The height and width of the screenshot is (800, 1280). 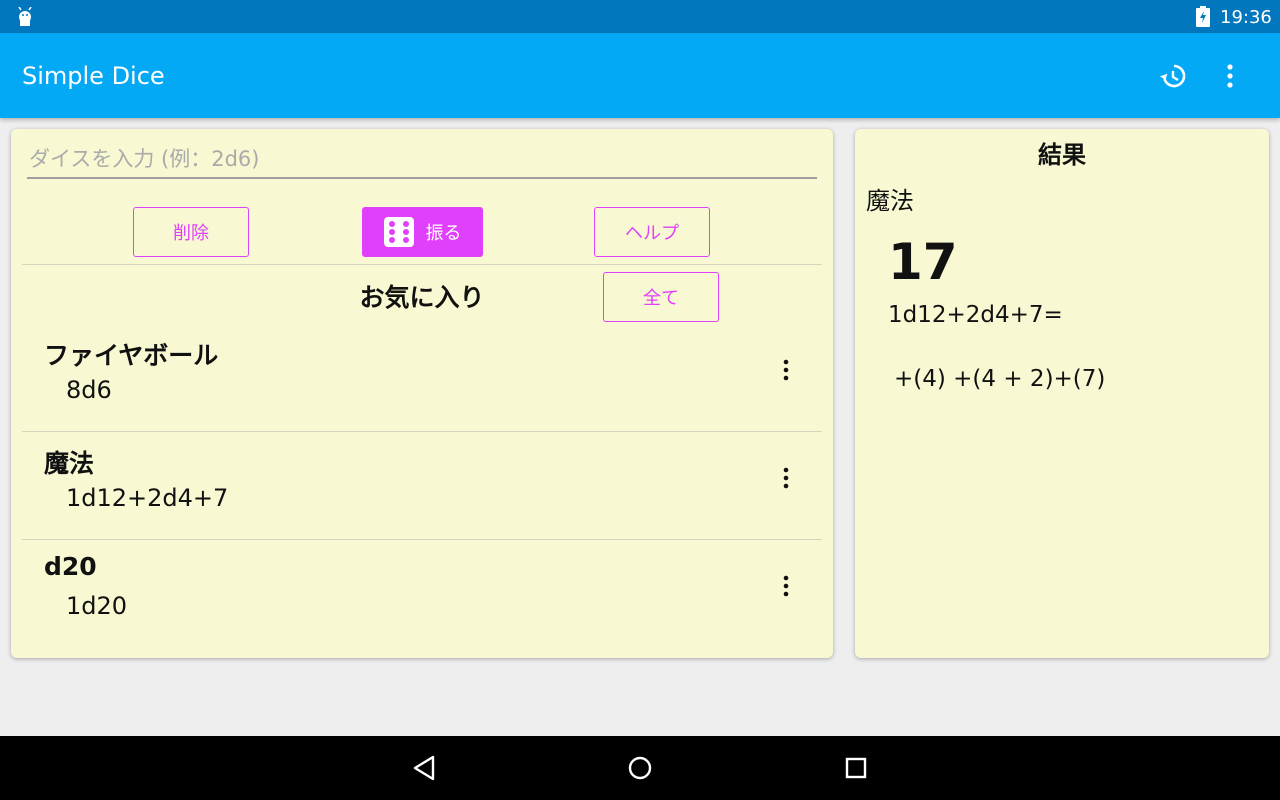 I want to click on status-time: 19:36, so click(x=1246, y=17).